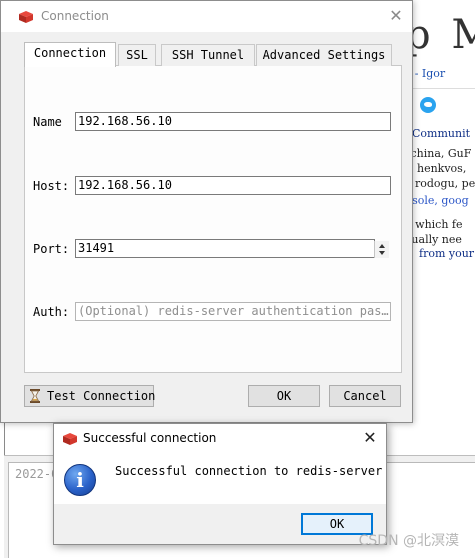 The image size is (475, 558). I want to click on tab-advanced-settings: Advanced Settings, so click(324, 55).